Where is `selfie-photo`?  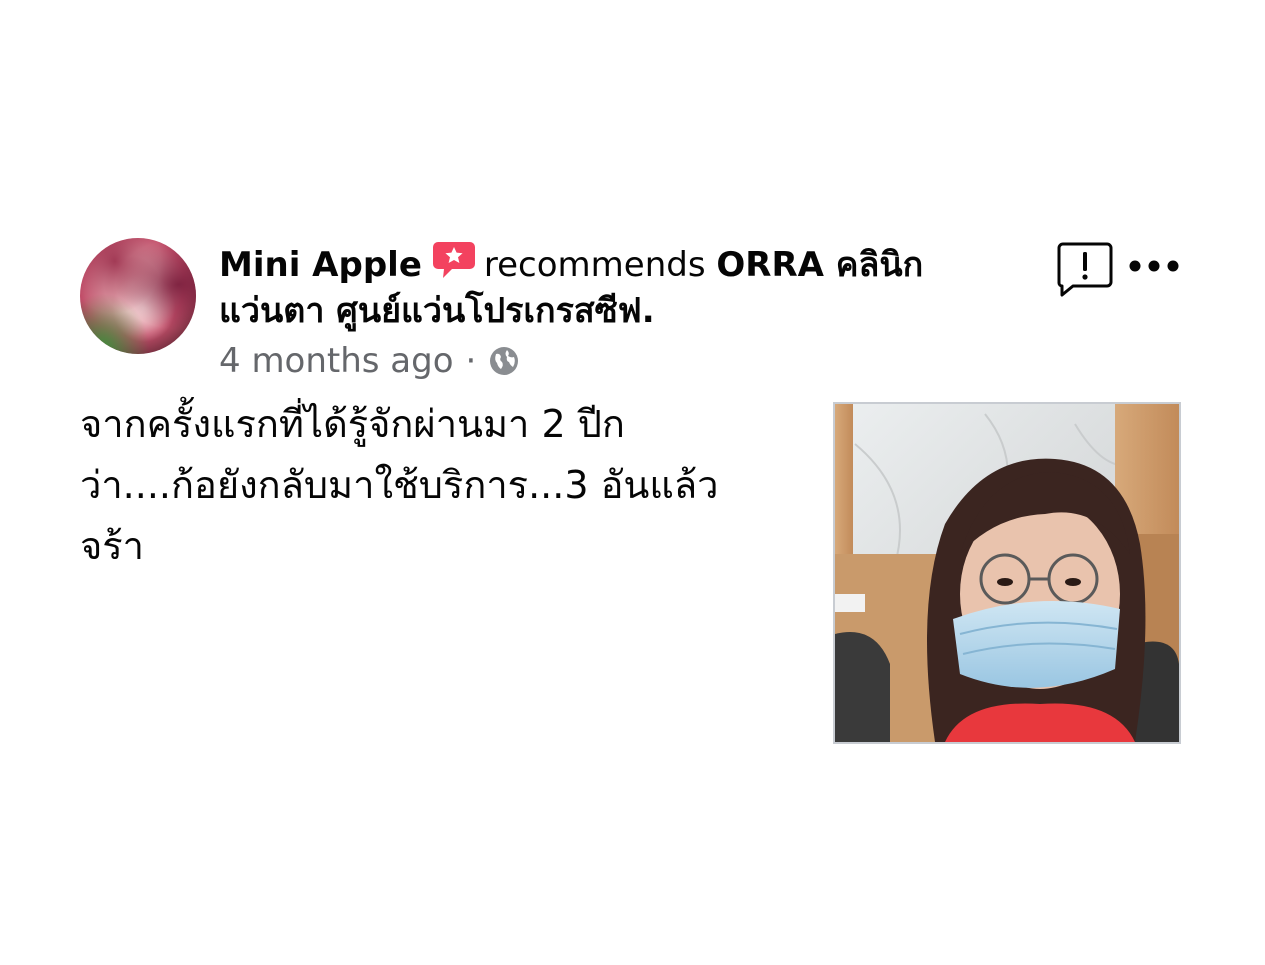
selfie-photo is located at coordinates (1007, 573).